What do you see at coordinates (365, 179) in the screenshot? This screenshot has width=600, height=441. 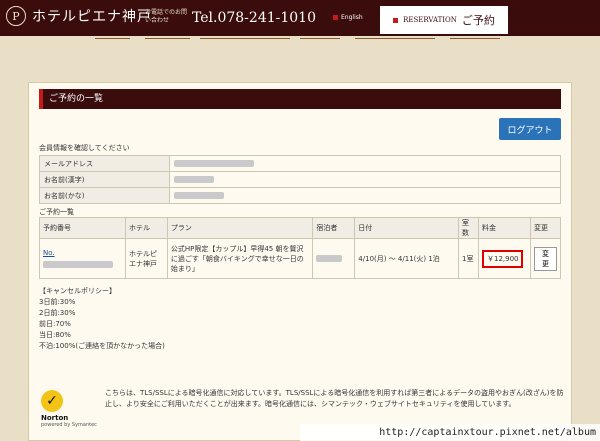 I see `name-kanji-value` at bounding box center [365, 179].